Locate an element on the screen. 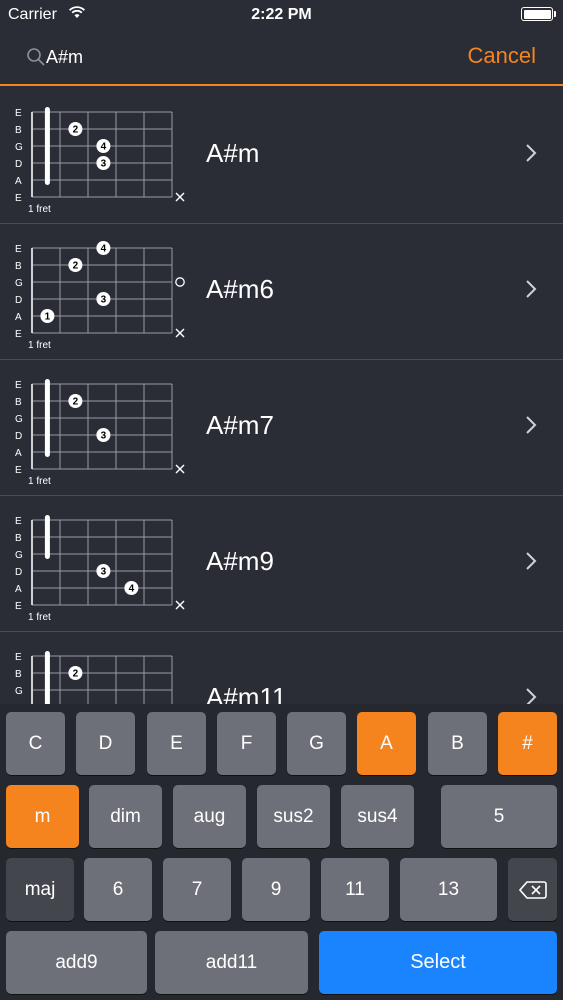  key-5: 5 is located at coordinates (499, 816).